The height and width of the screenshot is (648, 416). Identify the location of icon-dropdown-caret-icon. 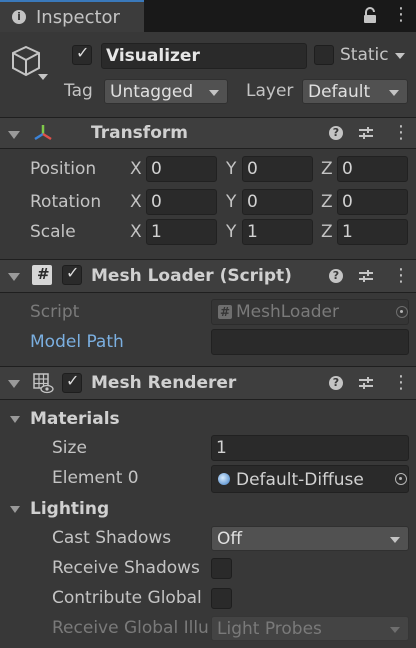
(43, 77).